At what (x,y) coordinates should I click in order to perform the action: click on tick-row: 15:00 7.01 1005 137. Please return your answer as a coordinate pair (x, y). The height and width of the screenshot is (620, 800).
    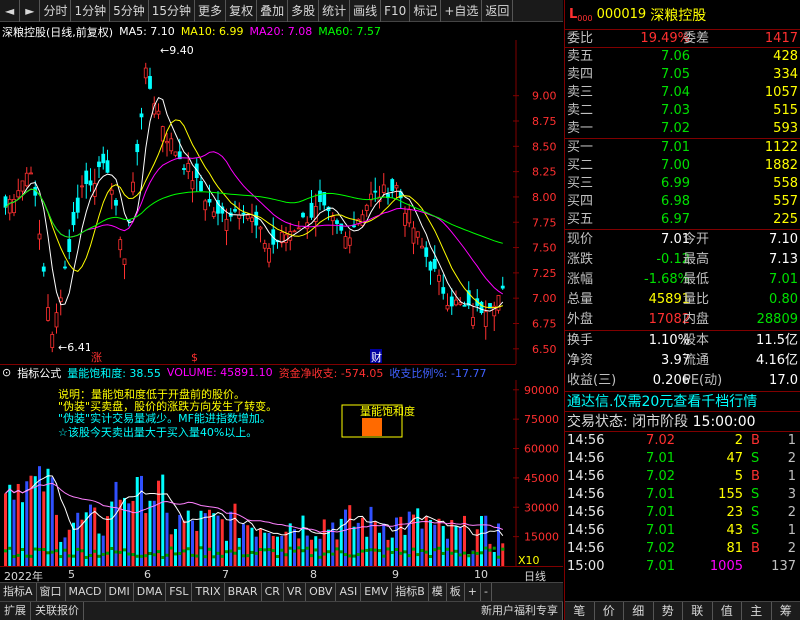
    Looking at the image, I should click on (682, 567).